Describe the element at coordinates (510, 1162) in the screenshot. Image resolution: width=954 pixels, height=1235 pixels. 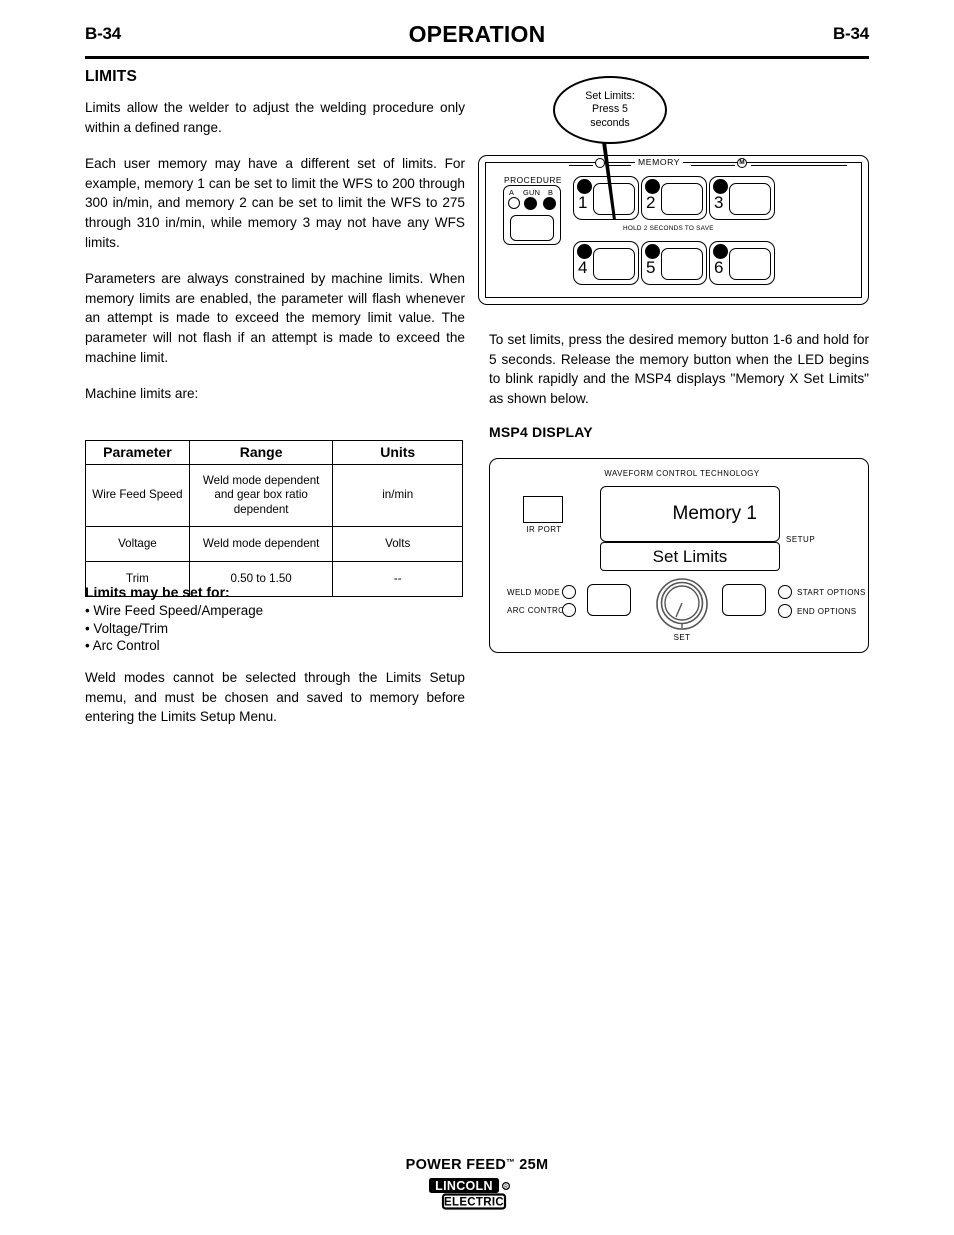
I see `trademark-symbol: ™` at that location.